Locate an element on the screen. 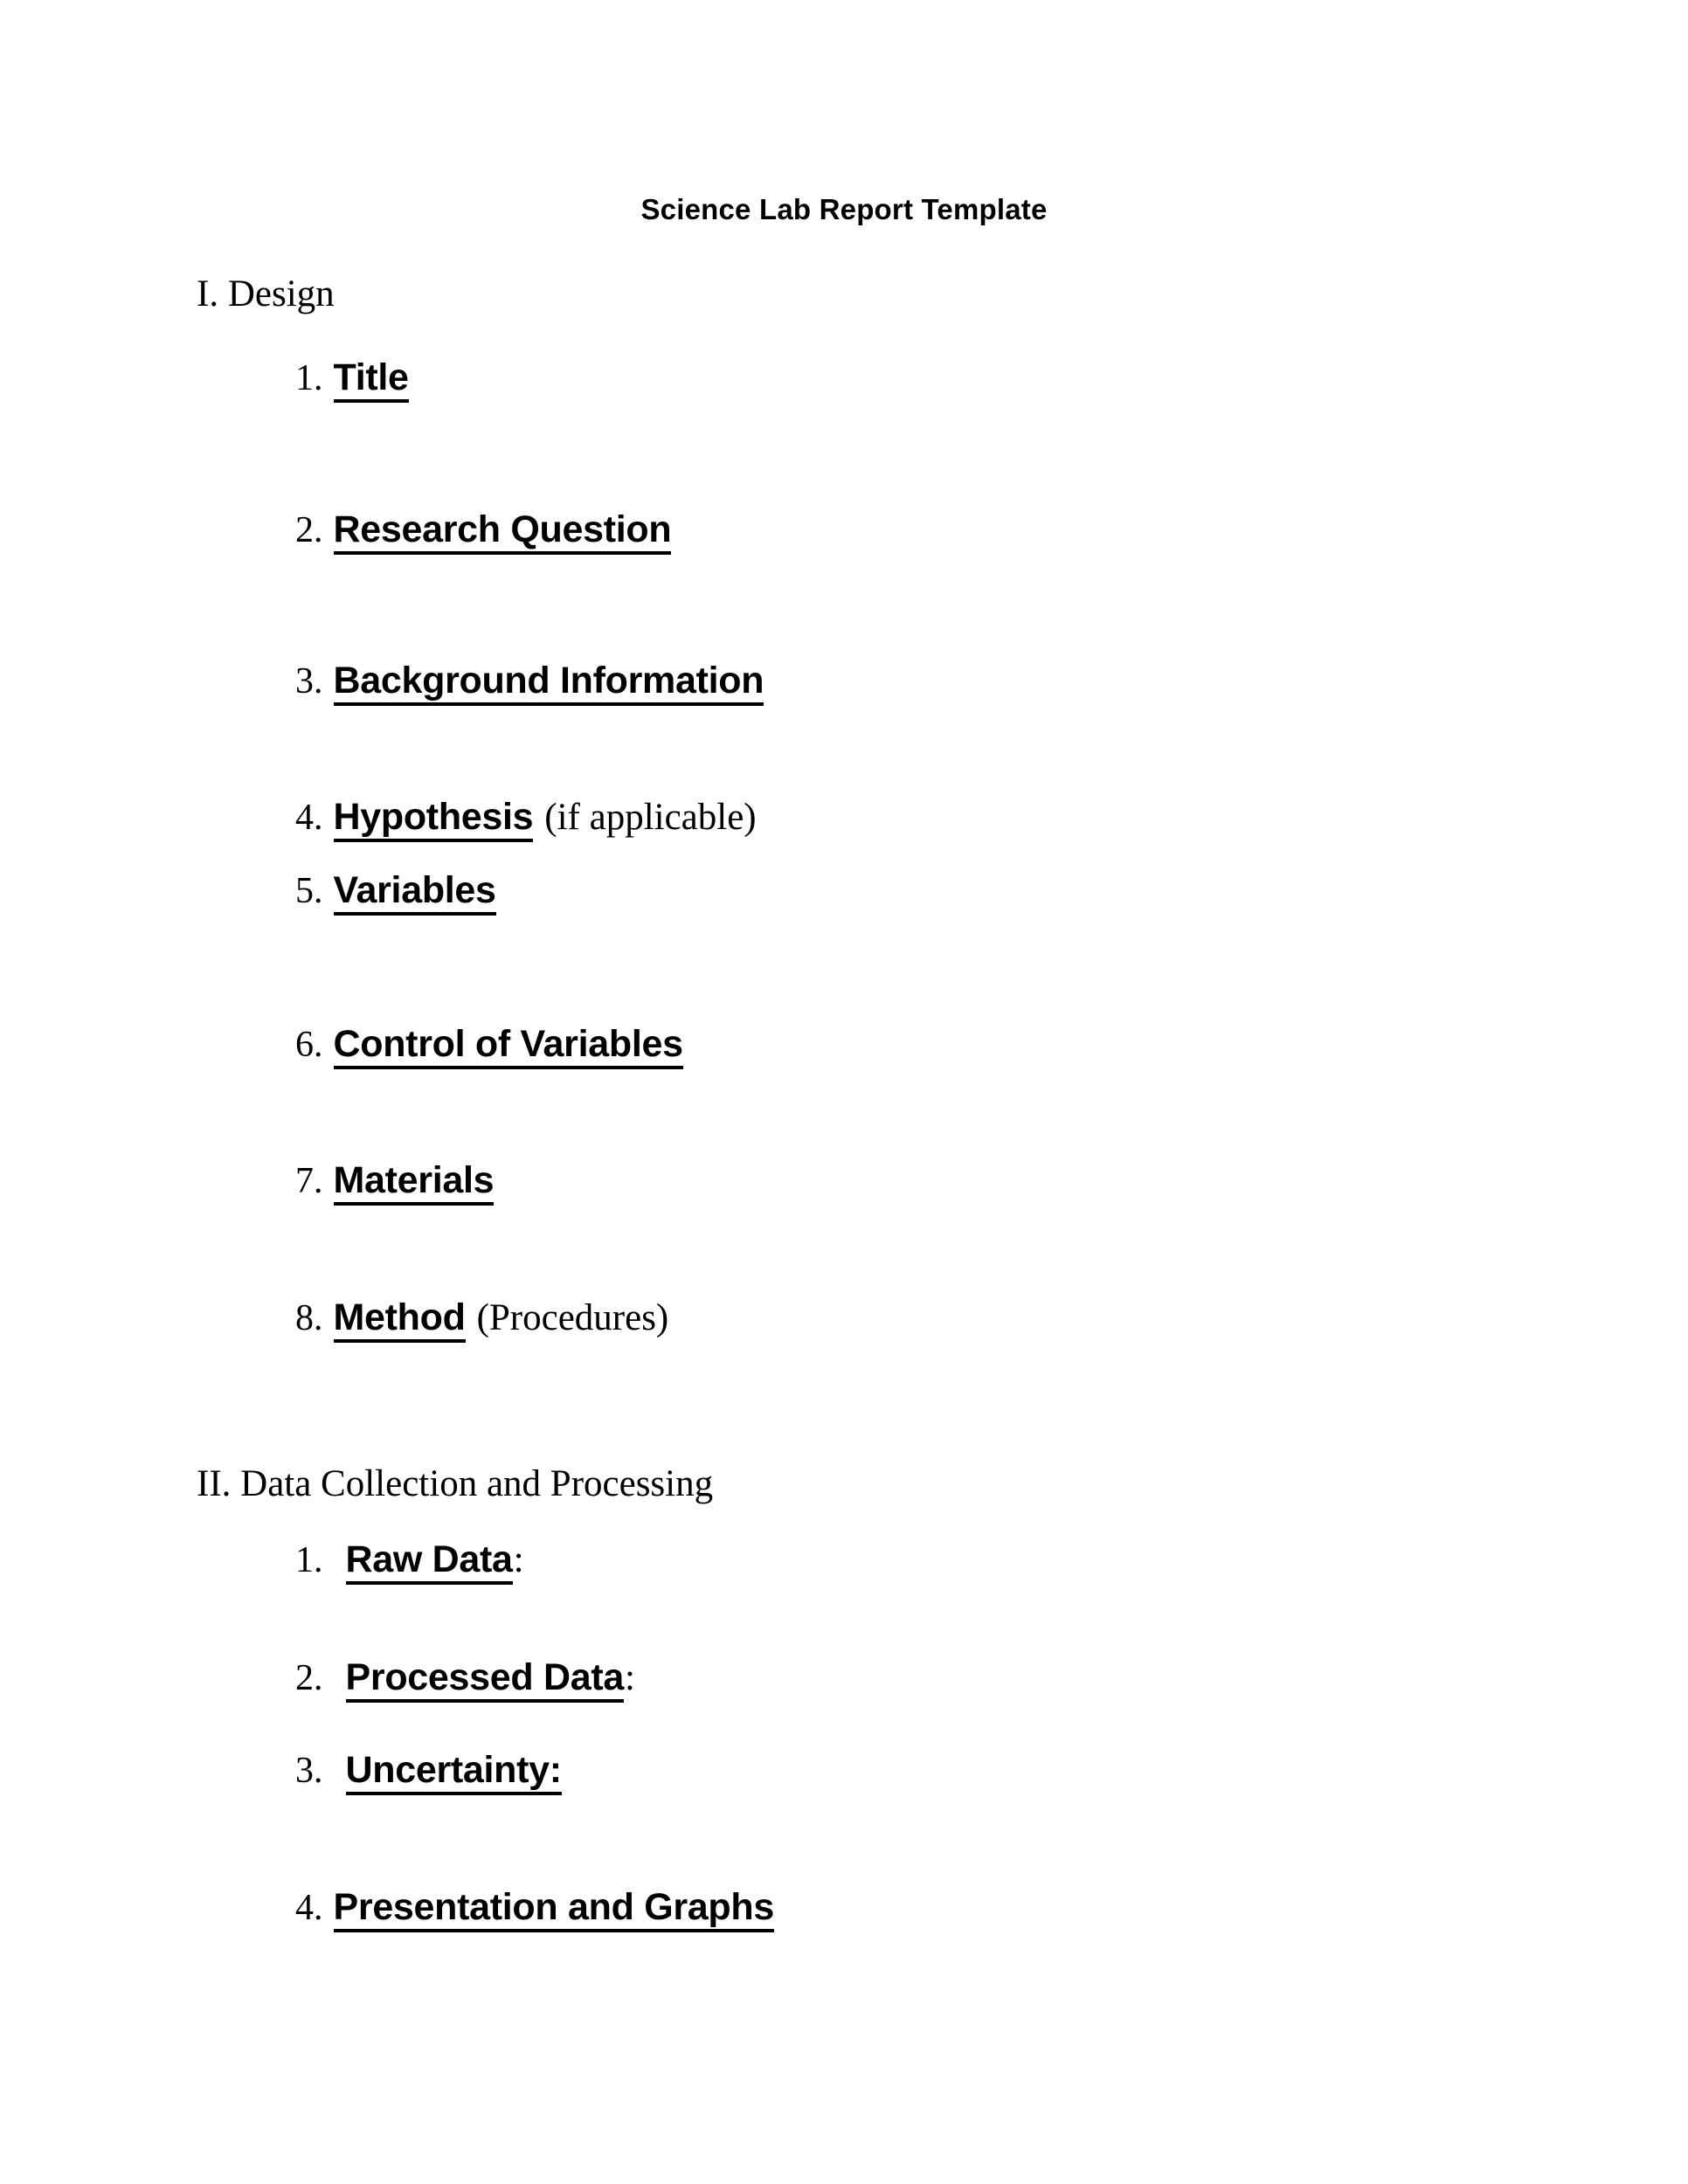 This screenshot has width=1688, height=2184. list-item: 1. Raw Data : is located at coordinates (409, 1562).